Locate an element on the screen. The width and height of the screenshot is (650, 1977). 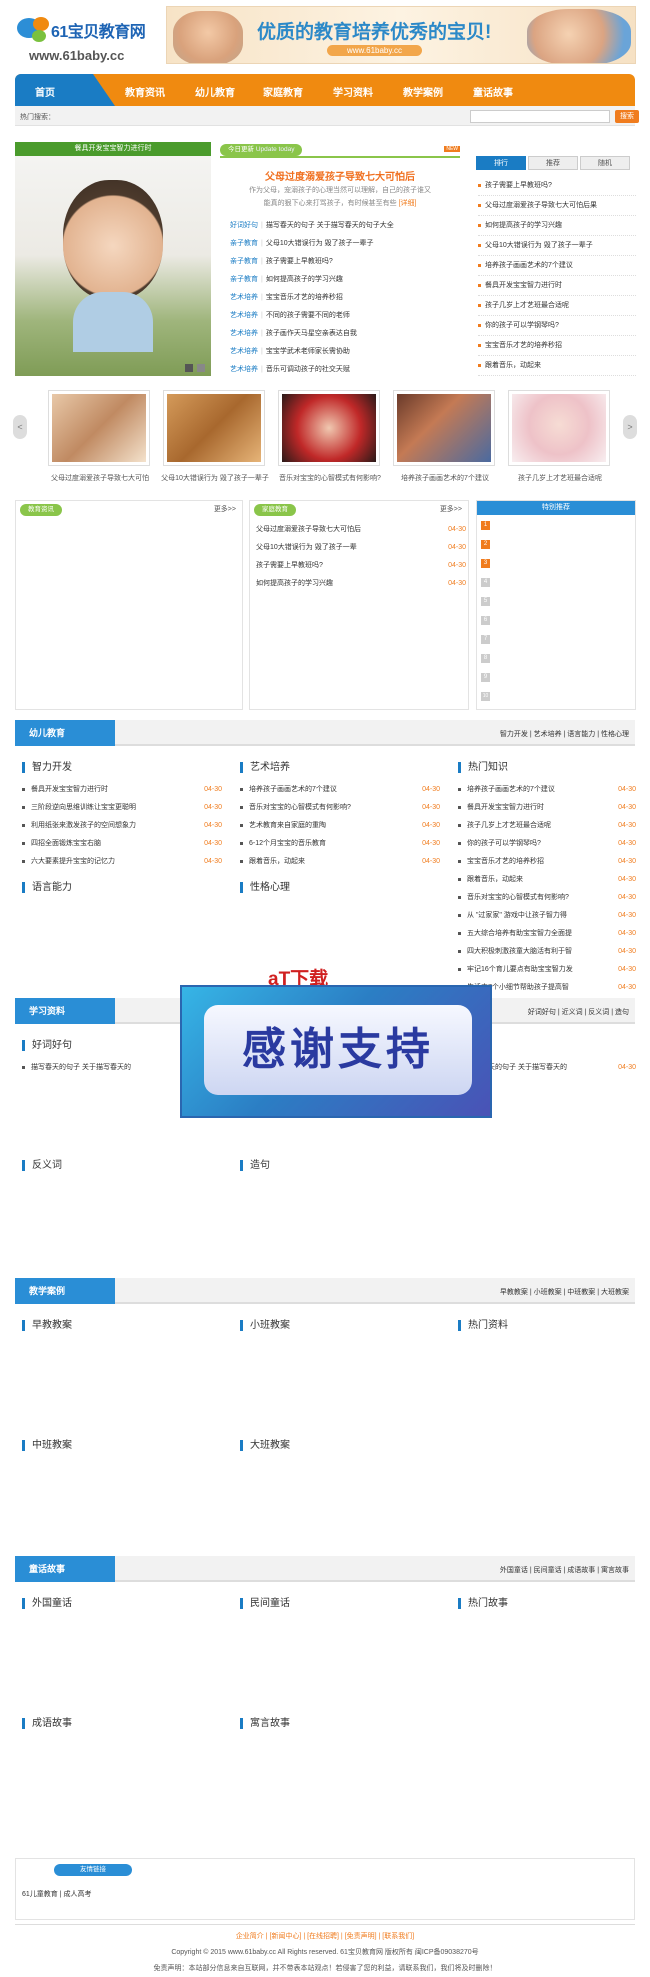
list-item: 宝宝音乐才艺的培养秒招 04-30 is located at coordinates (547, 862).